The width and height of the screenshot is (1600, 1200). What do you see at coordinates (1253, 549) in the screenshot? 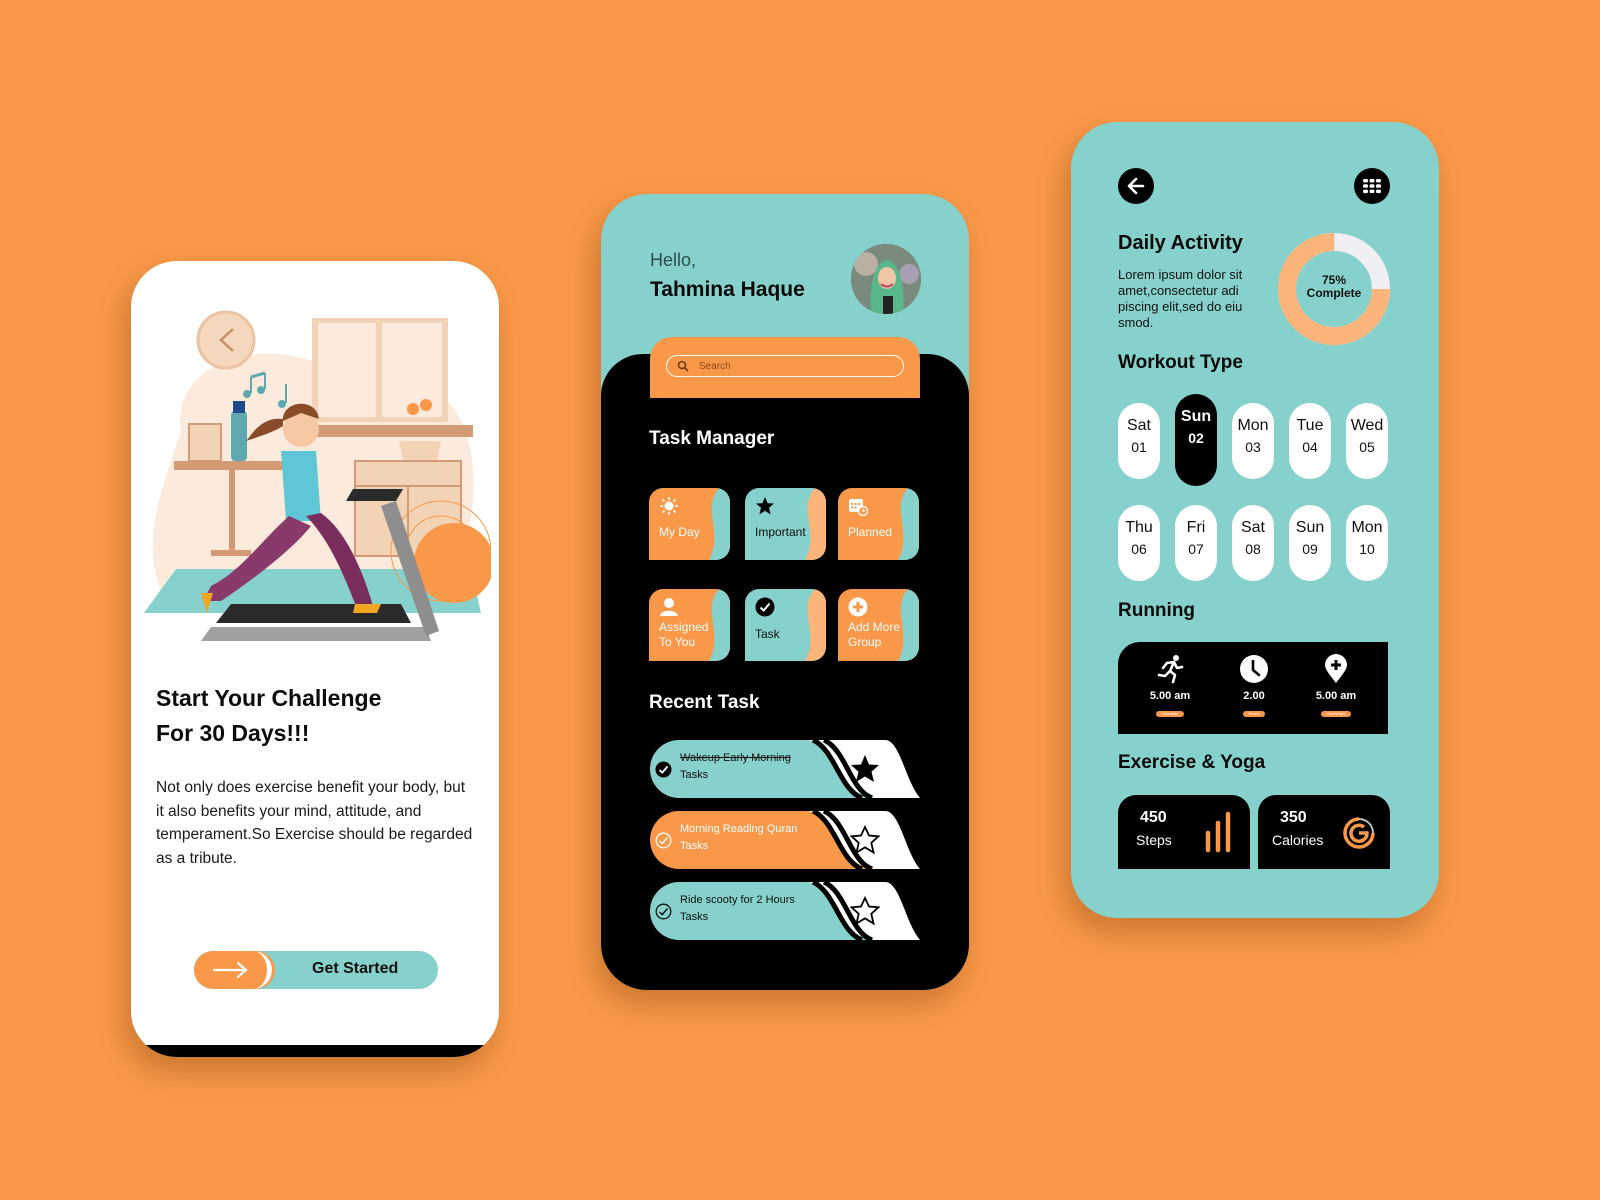
I see `day-number: 08` at bounding box center [1253, 549].